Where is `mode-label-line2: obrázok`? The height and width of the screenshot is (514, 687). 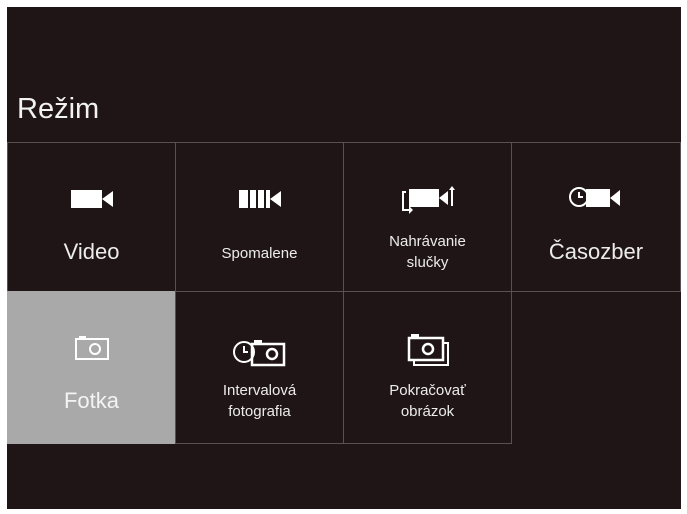
mode-label-line2: obrázok is located at coordinates (427, 411).